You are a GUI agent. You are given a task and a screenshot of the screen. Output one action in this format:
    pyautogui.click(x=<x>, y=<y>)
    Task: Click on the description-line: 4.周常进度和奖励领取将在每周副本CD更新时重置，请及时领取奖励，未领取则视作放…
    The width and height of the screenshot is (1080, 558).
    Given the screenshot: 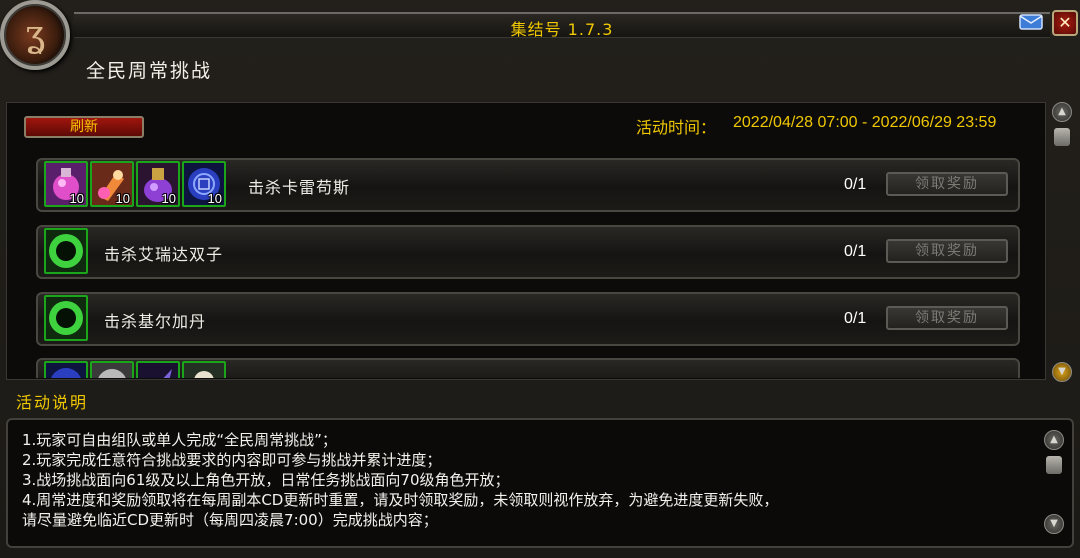 What is the action you would take?
    pyautogui.click(x=400, y=500)
    